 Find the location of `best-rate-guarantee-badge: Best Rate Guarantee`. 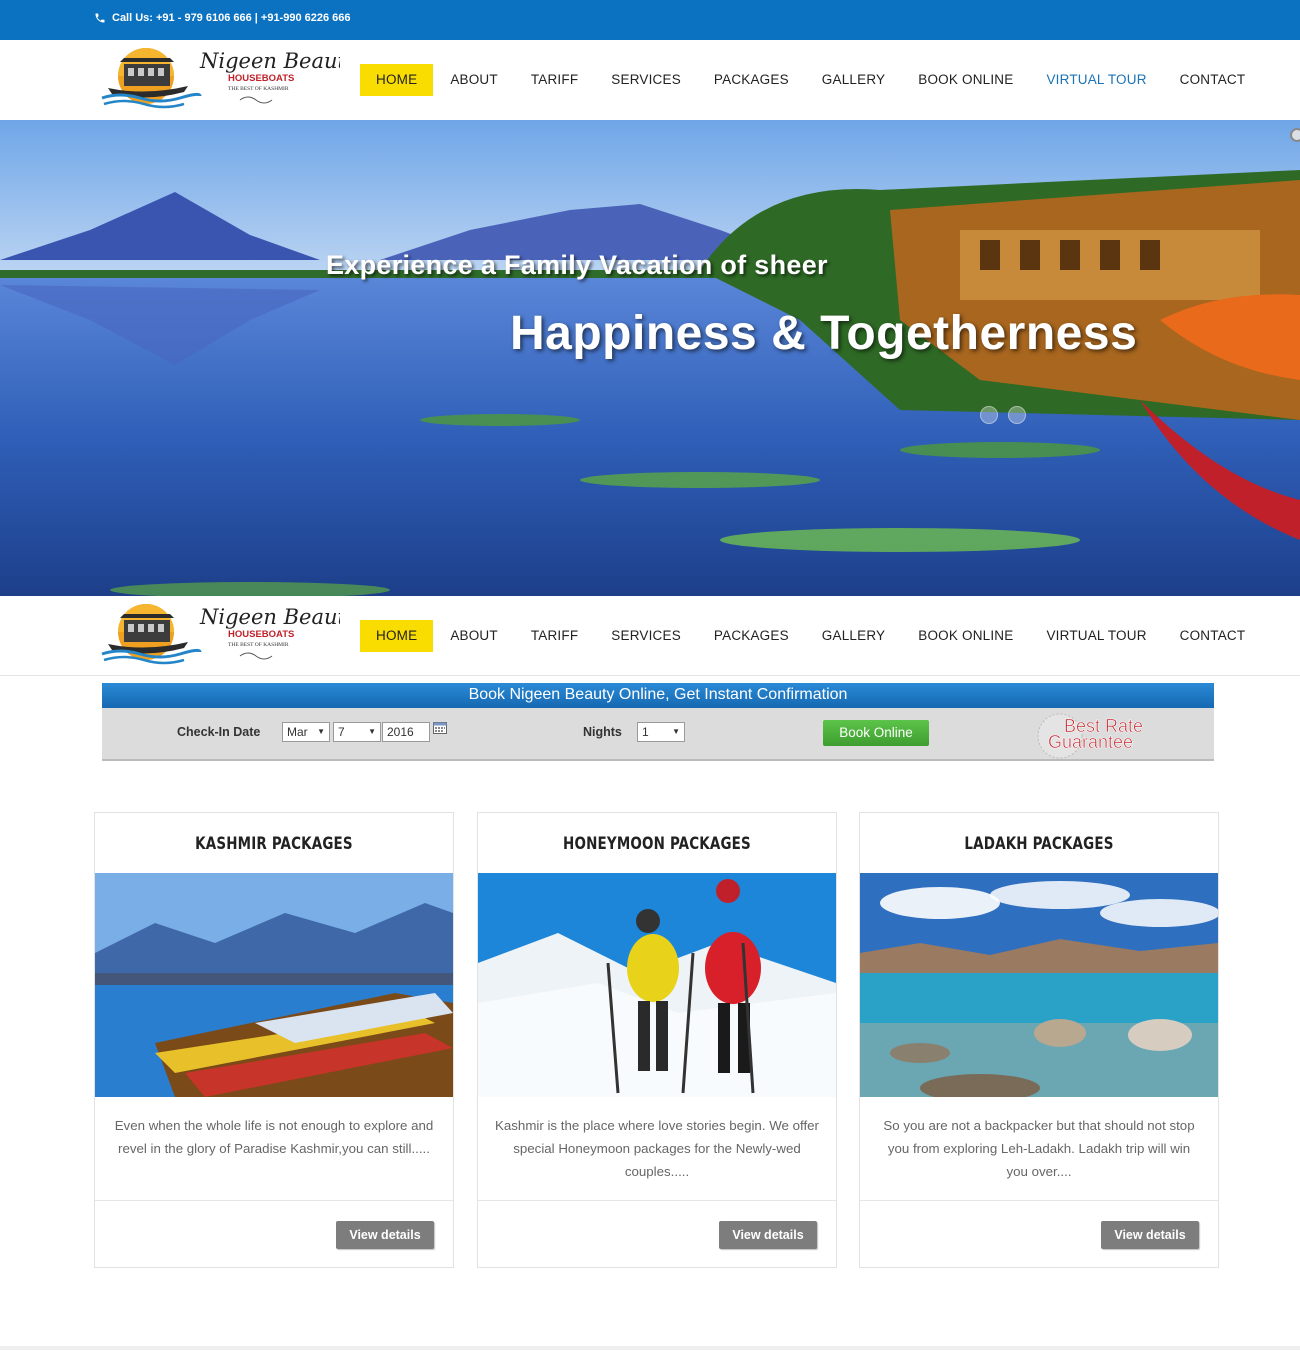

best-rate-guarantee-badge: Best Rate Guarantee is located at coordinates (1090, 736).